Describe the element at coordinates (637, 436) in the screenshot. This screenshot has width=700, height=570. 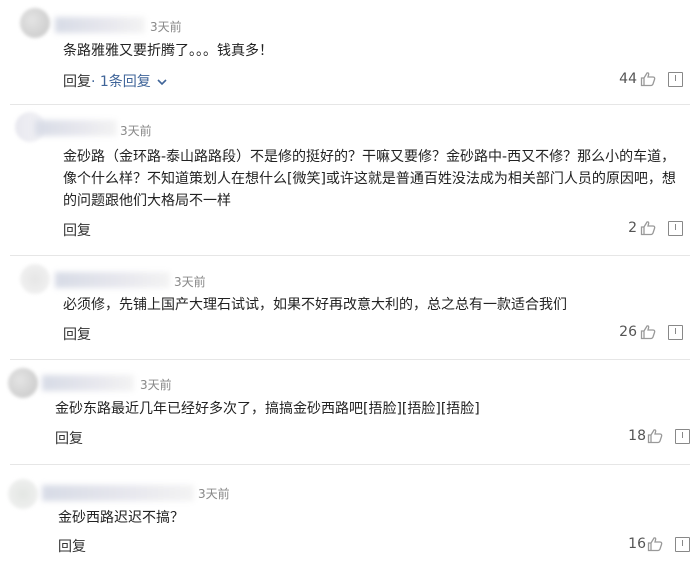
I see `like-count: 18` at that location.